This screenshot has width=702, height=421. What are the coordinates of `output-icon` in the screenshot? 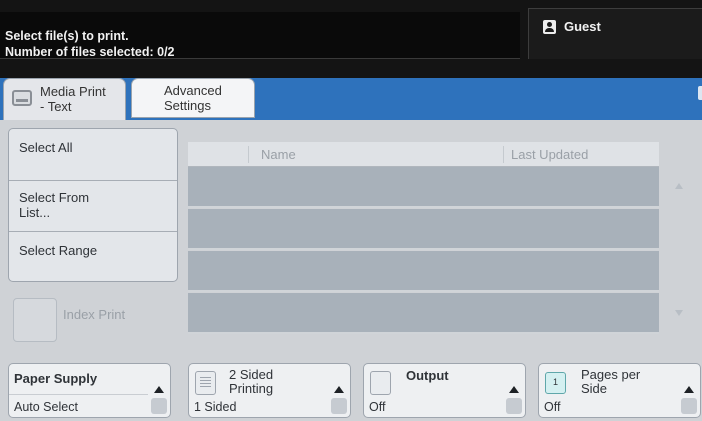 It's located at (380, 383).